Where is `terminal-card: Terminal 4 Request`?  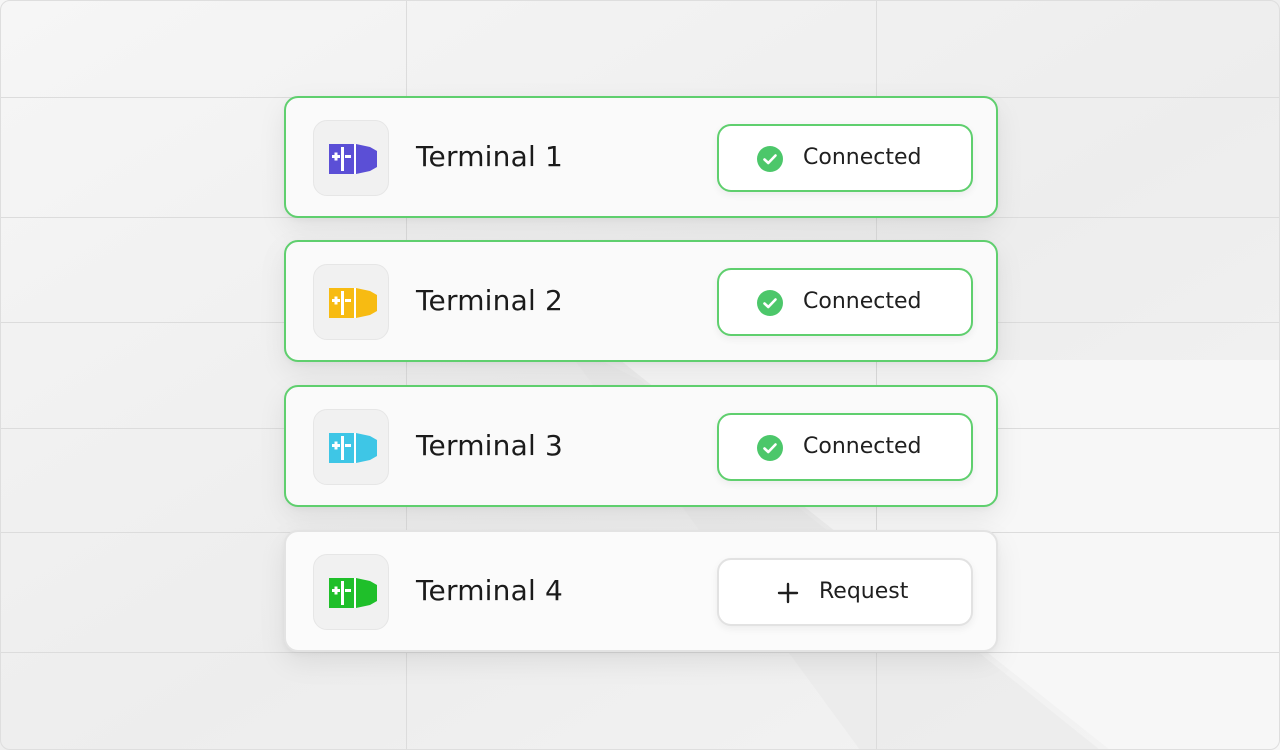
terminal-card: Terminal 4 Request is located at coordinates (641, 591).